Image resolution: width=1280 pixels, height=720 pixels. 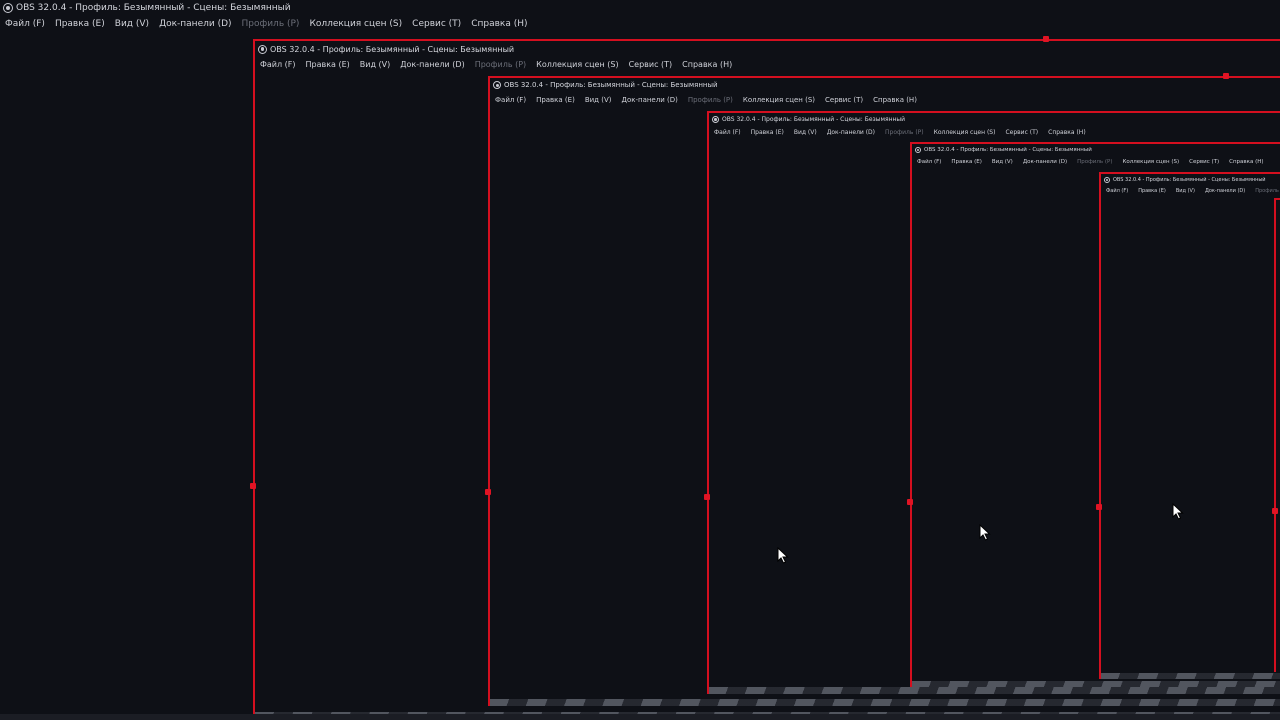 I want to click on status-bar-edge, so click(x=640, y=717).